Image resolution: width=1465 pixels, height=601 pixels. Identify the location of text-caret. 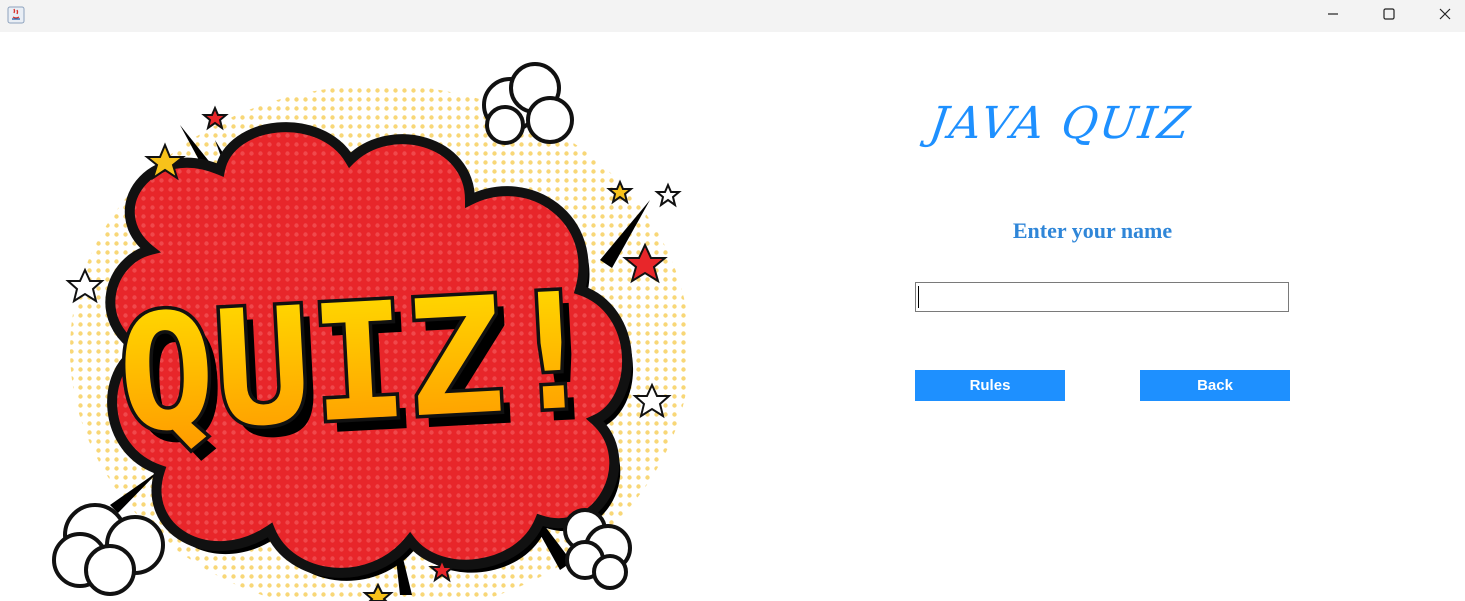
(918, 297).